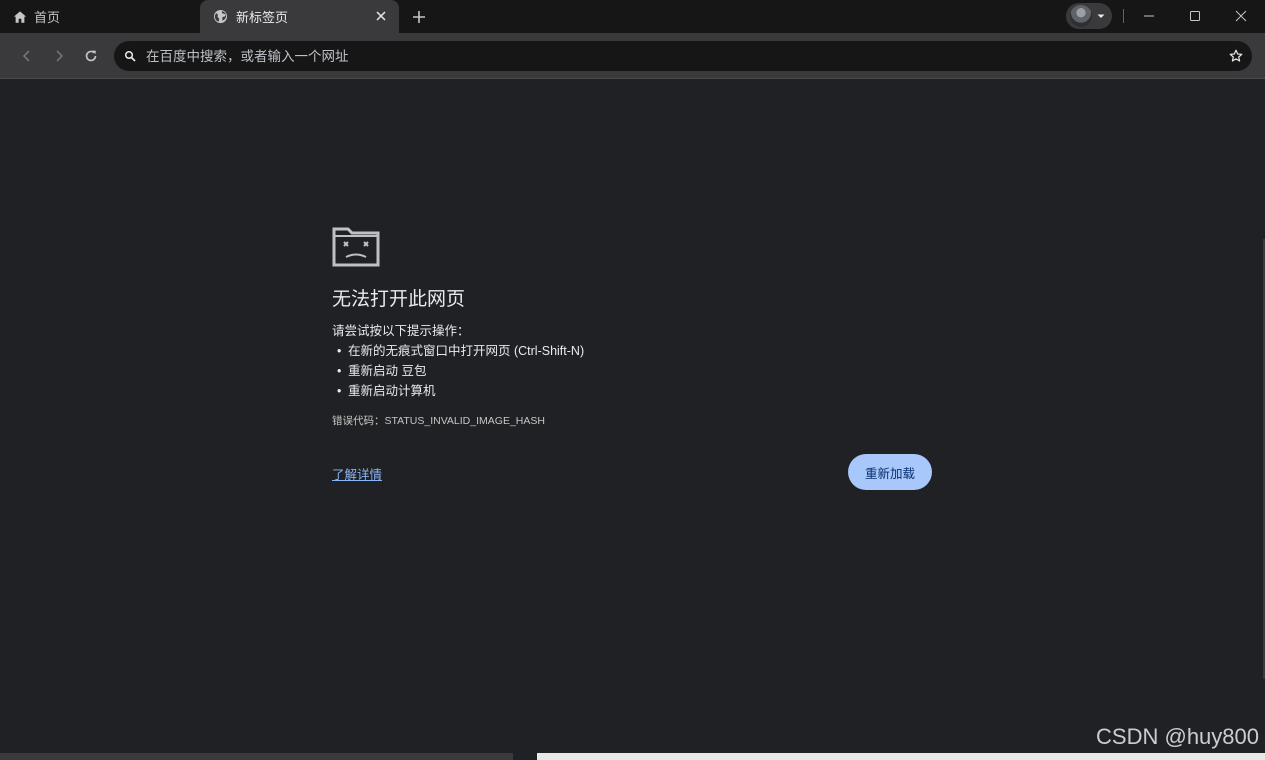 The width and height of the screenshot is (1265, 760). I want to click on forward-button, so click(59, 56).